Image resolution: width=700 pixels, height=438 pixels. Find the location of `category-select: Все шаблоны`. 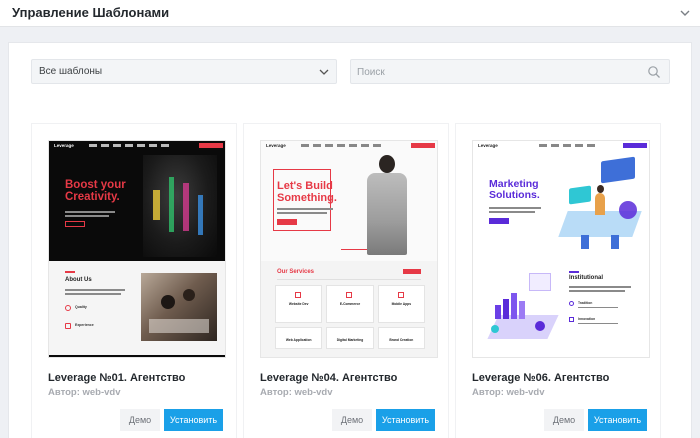

category-select: Все шаблоны is located at coordinates (184, 71).